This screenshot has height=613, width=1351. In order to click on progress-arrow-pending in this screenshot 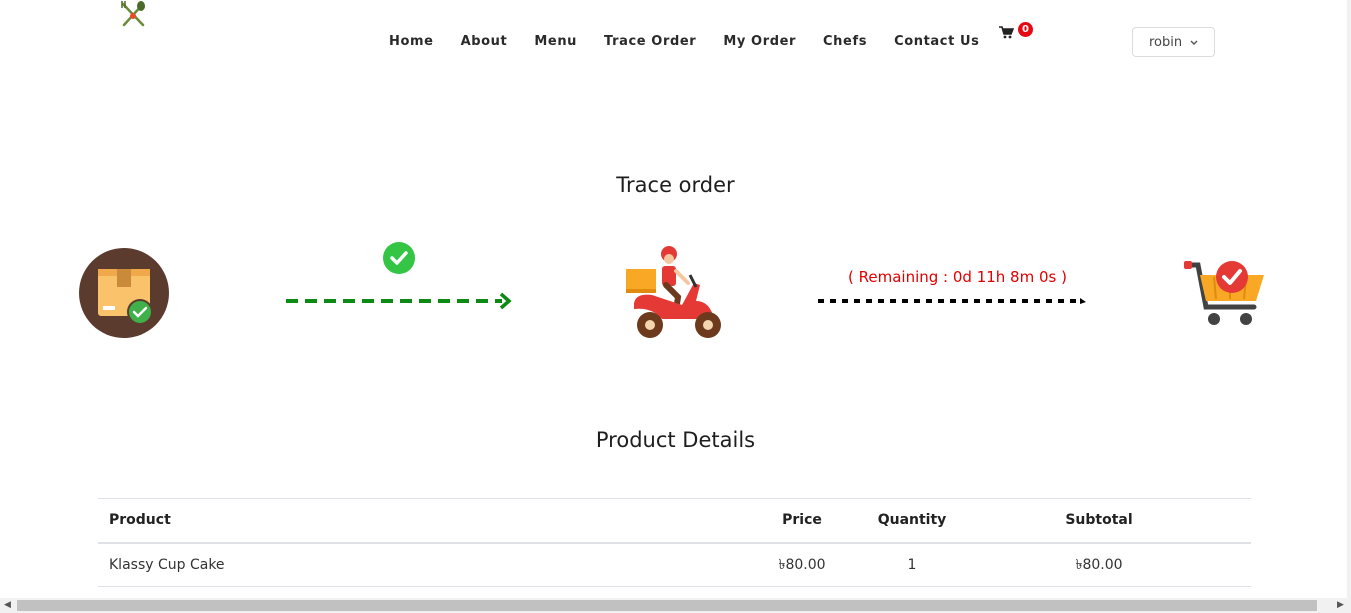, I will do `click(953, 298)`.